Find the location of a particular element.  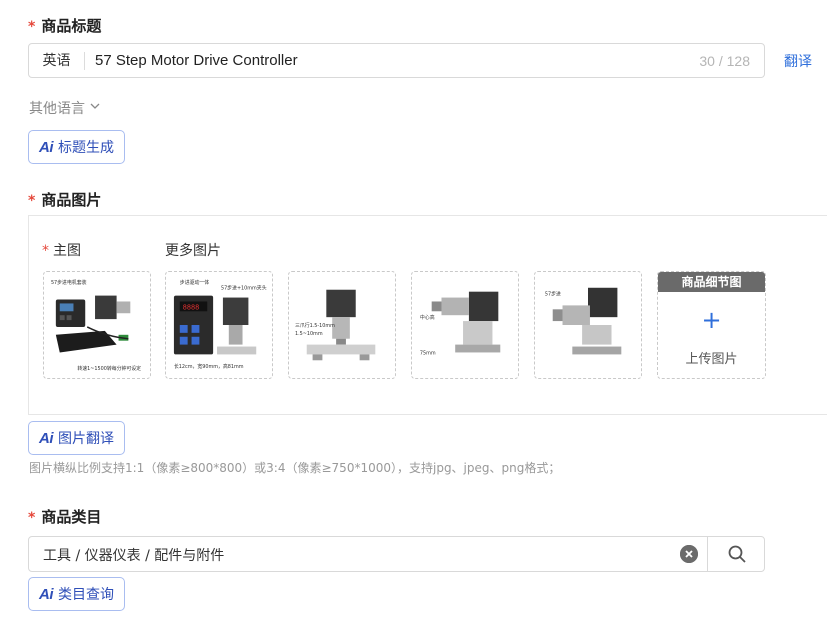

more-image-thumbnail: 中心高 75mm is located at coordinates (465, 325).